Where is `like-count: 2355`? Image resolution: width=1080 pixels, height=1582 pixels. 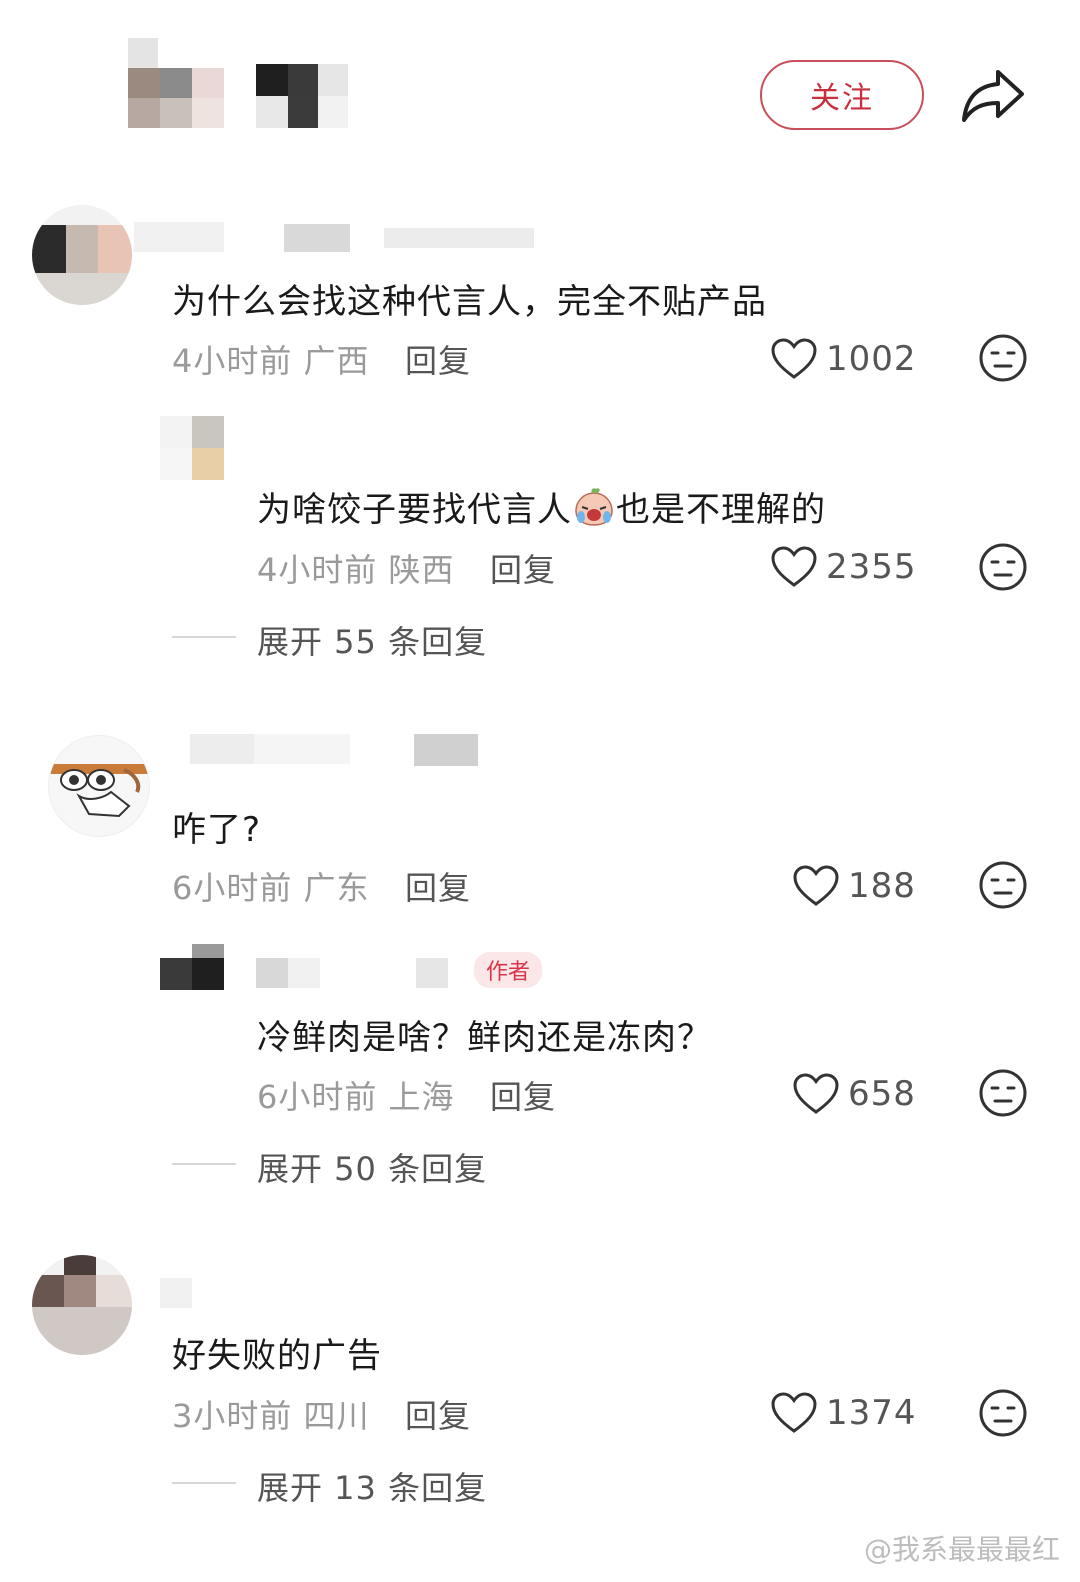
like-count: 2355 is located at coordinates (871, 567).